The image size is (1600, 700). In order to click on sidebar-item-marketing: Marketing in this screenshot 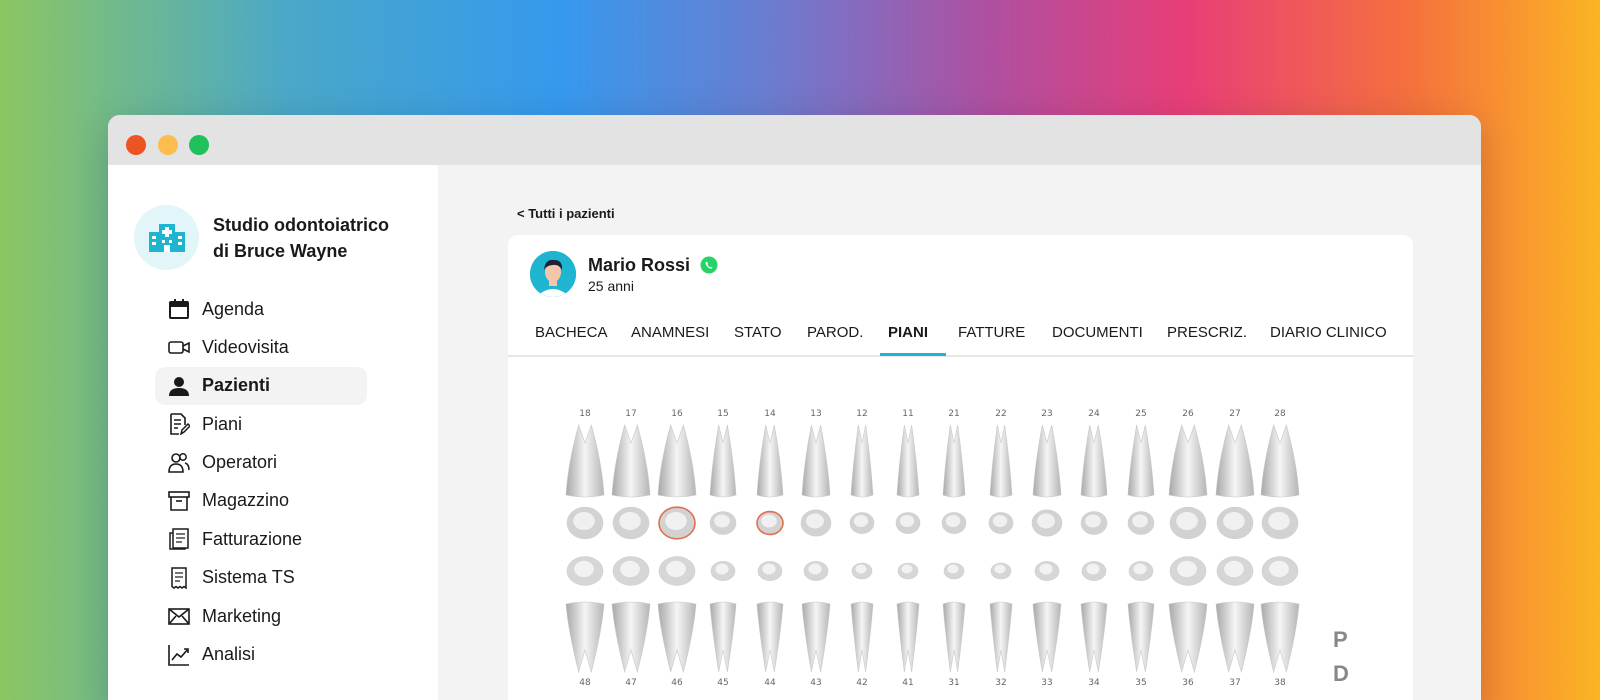, I will do `click(261, 616)`.